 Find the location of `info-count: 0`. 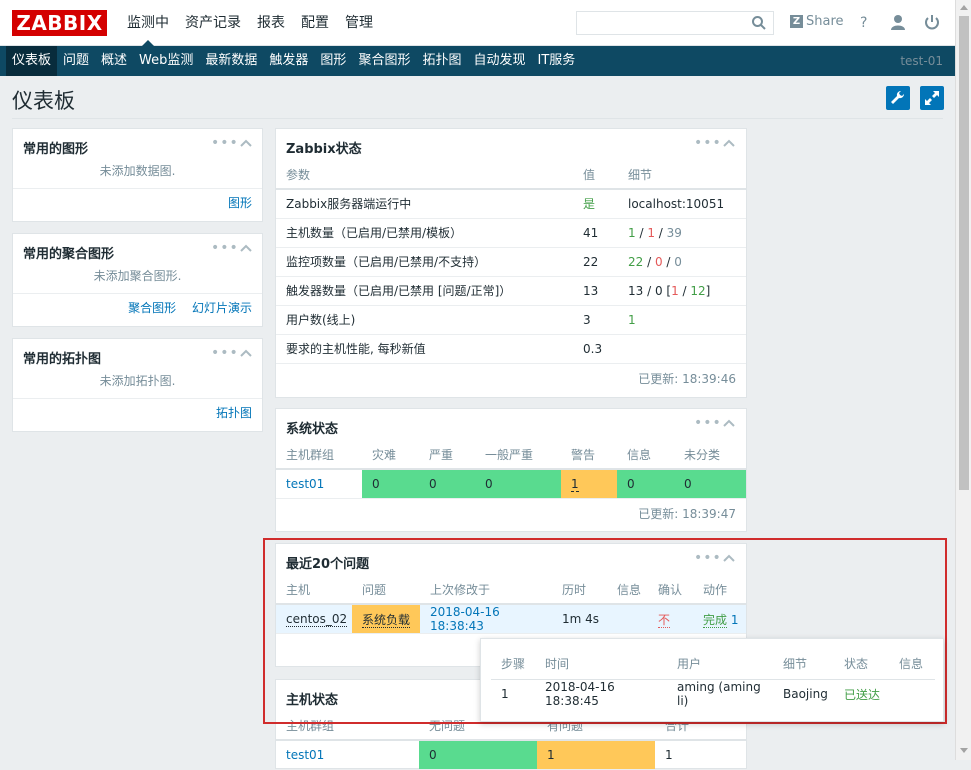

info-count: 0 is located at coordinates (645, 484).